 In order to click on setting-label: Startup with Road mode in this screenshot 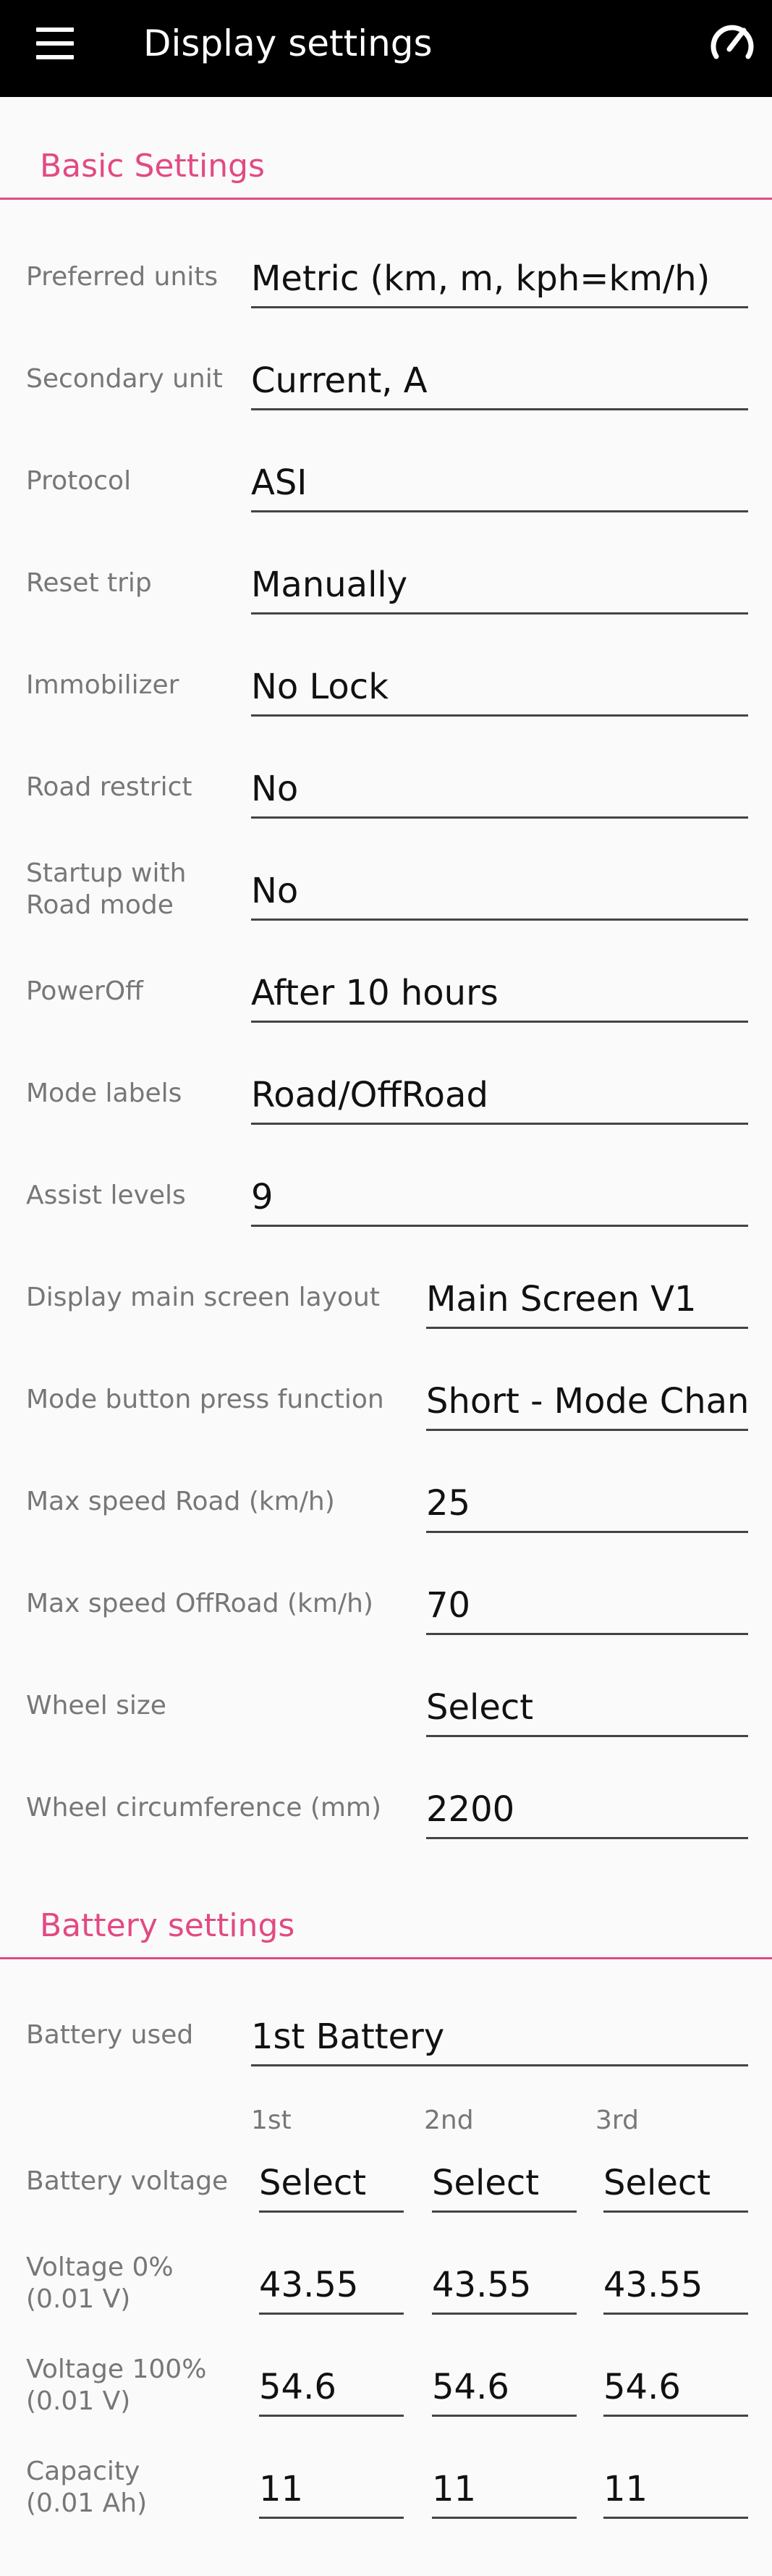, I will do `click(106, 889)`.